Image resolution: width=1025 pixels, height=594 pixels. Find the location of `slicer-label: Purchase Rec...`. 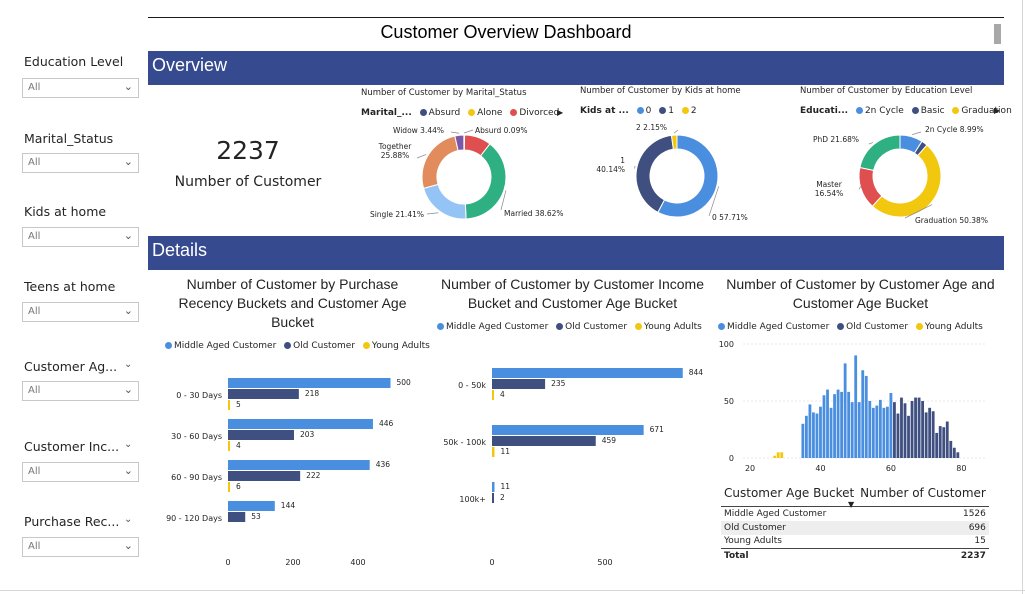

slicer-label: Purchase Rec... is located at coordinates (71, 521).